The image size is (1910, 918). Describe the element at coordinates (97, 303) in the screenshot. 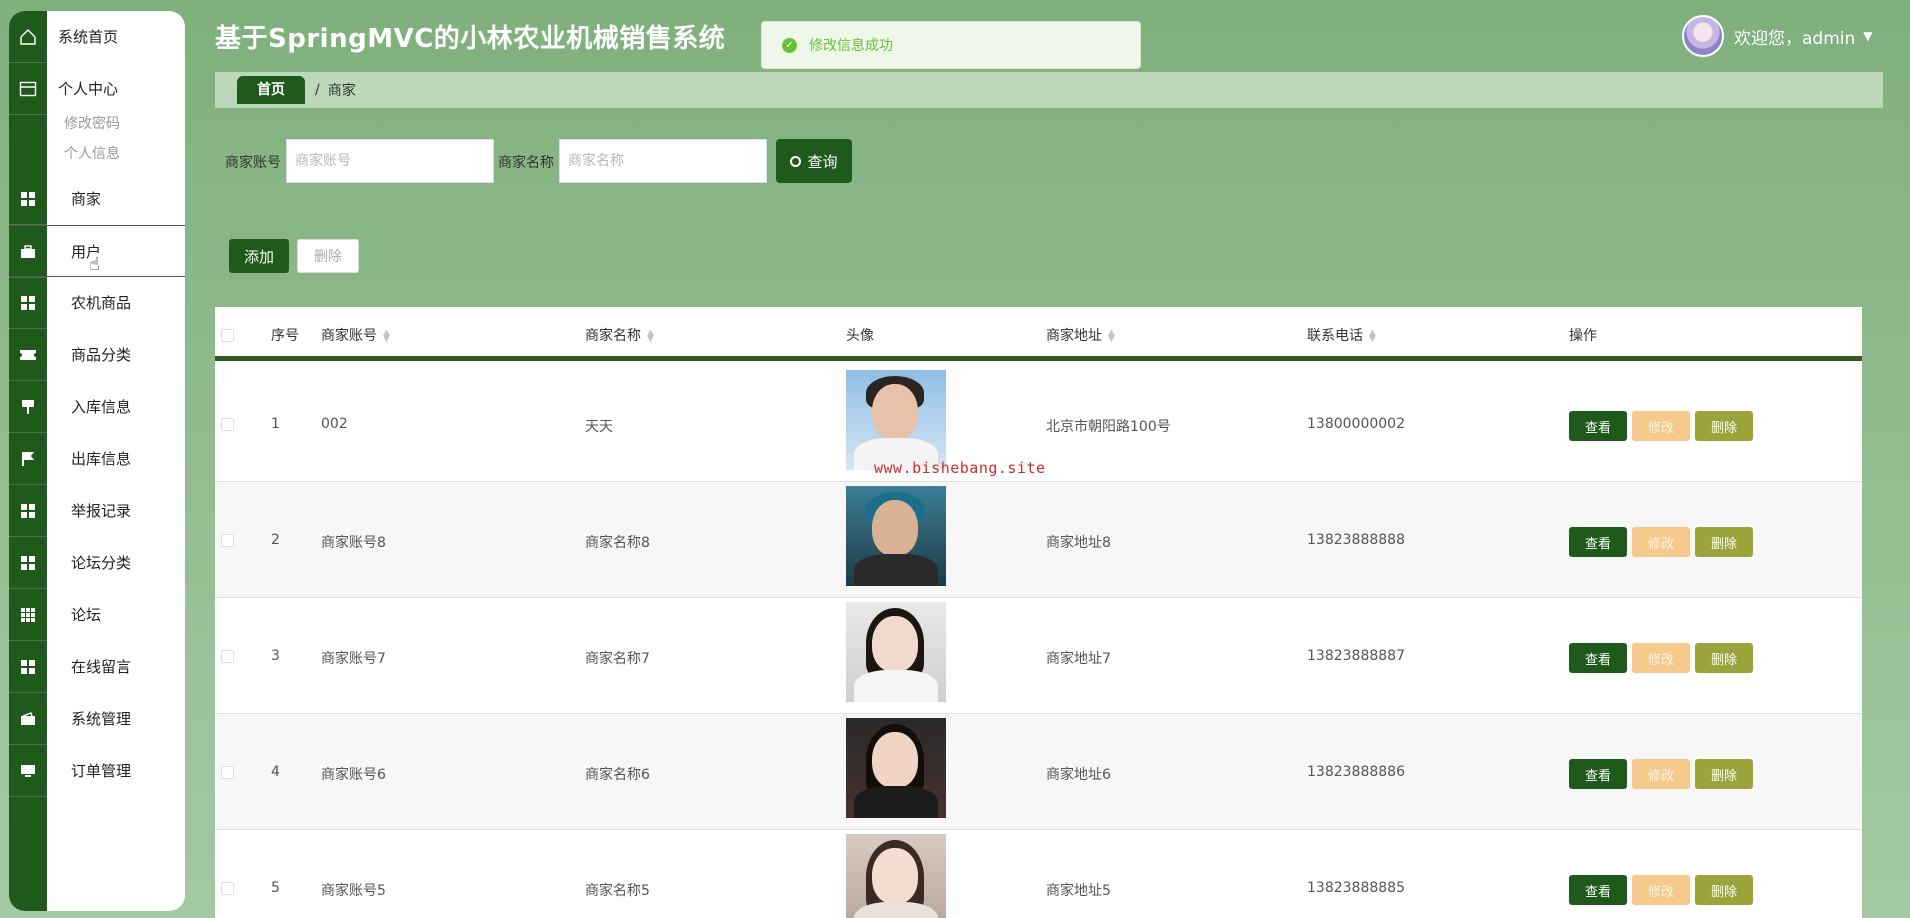

I see `sidebar-item-machinery-products: 农机商品` at that location.